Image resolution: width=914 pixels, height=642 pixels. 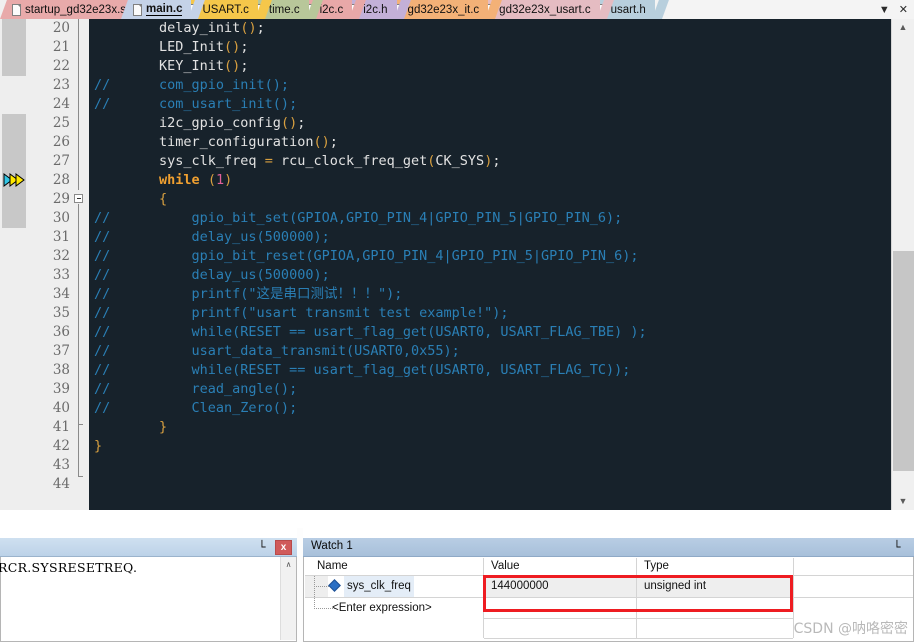 I want to click on tab-label: startup_gd32e23x.s, so click(x=76, y=9).